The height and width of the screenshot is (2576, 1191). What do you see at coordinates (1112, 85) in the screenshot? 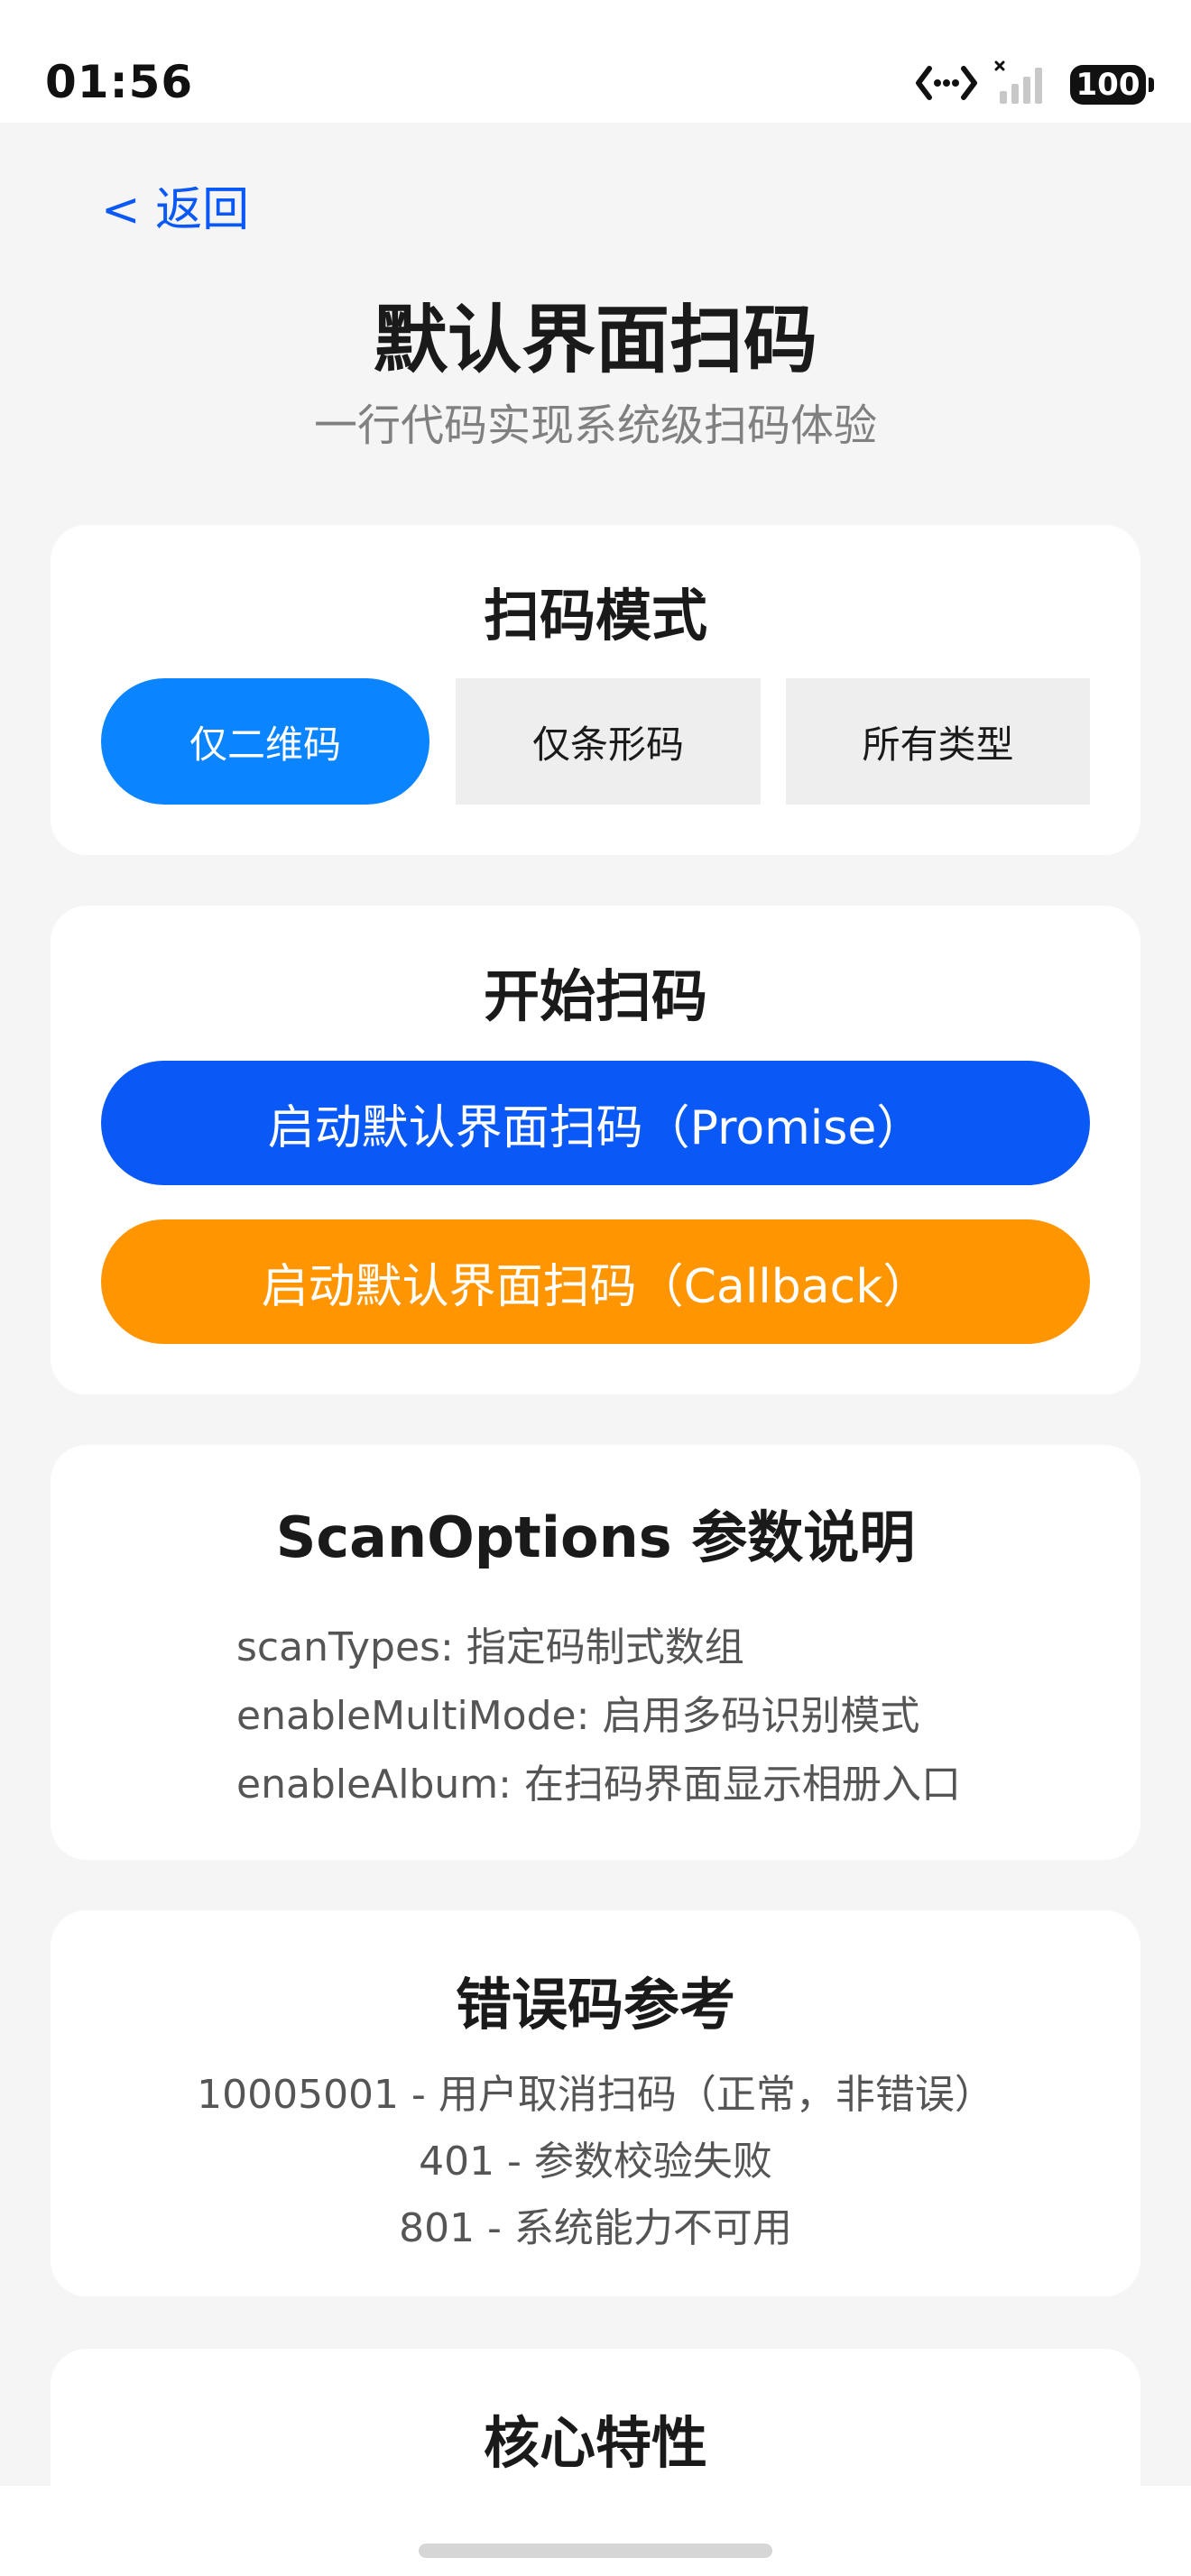
I see `battery-icon: 100` at bounding box center [1112, 85].